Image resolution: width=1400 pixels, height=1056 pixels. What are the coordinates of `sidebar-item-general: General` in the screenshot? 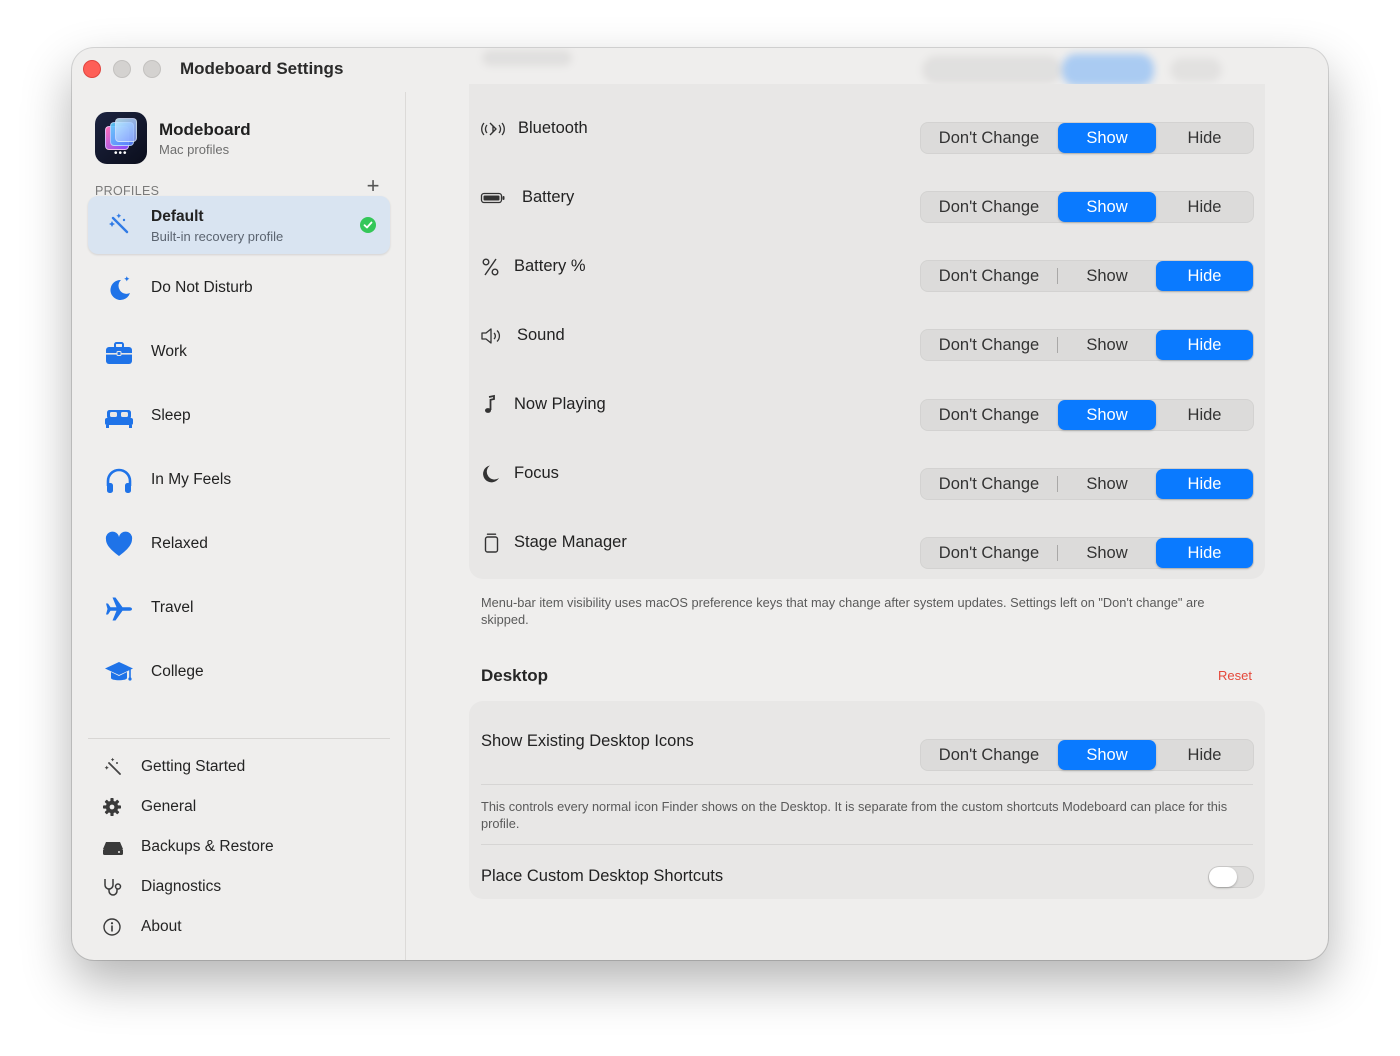 It's located at (242, 807).